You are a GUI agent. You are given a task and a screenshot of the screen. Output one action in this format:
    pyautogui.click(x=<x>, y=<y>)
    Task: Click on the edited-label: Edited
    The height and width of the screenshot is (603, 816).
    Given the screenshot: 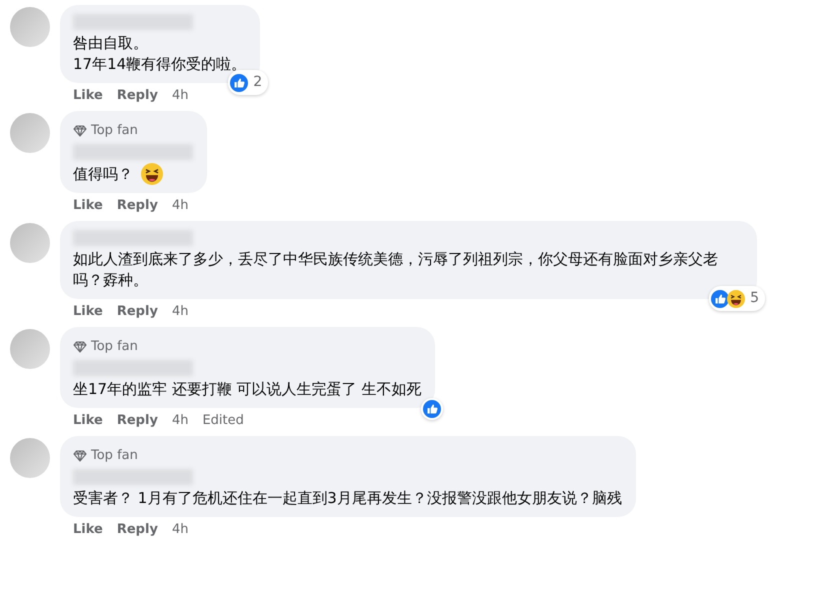 What is the action you would take?
    pyautogui.click(x=223, y=420)
    